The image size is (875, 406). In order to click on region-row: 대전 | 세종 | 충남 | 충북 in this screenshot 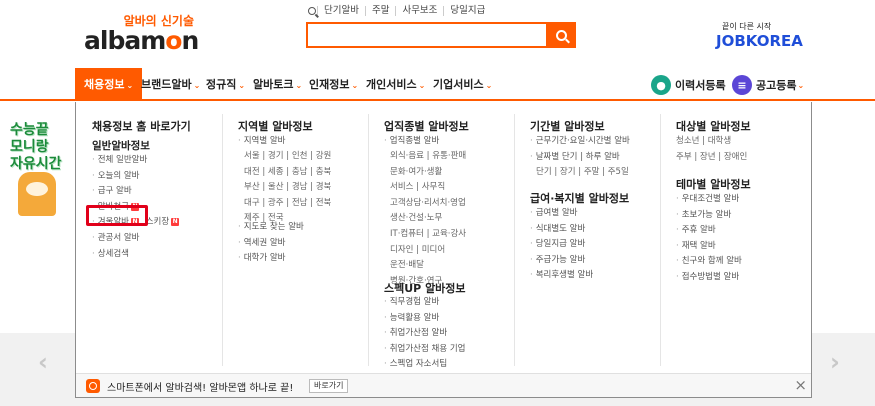, I will do `click(287, 173)`.